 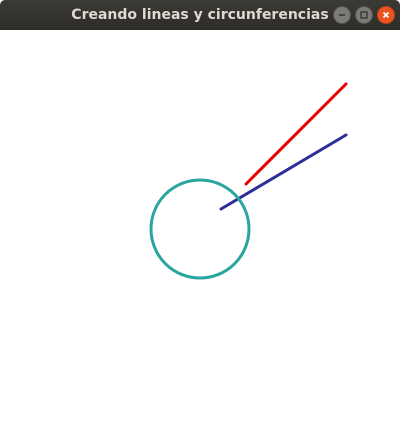 I want to click on window-controls, so click(x=364, y=15).